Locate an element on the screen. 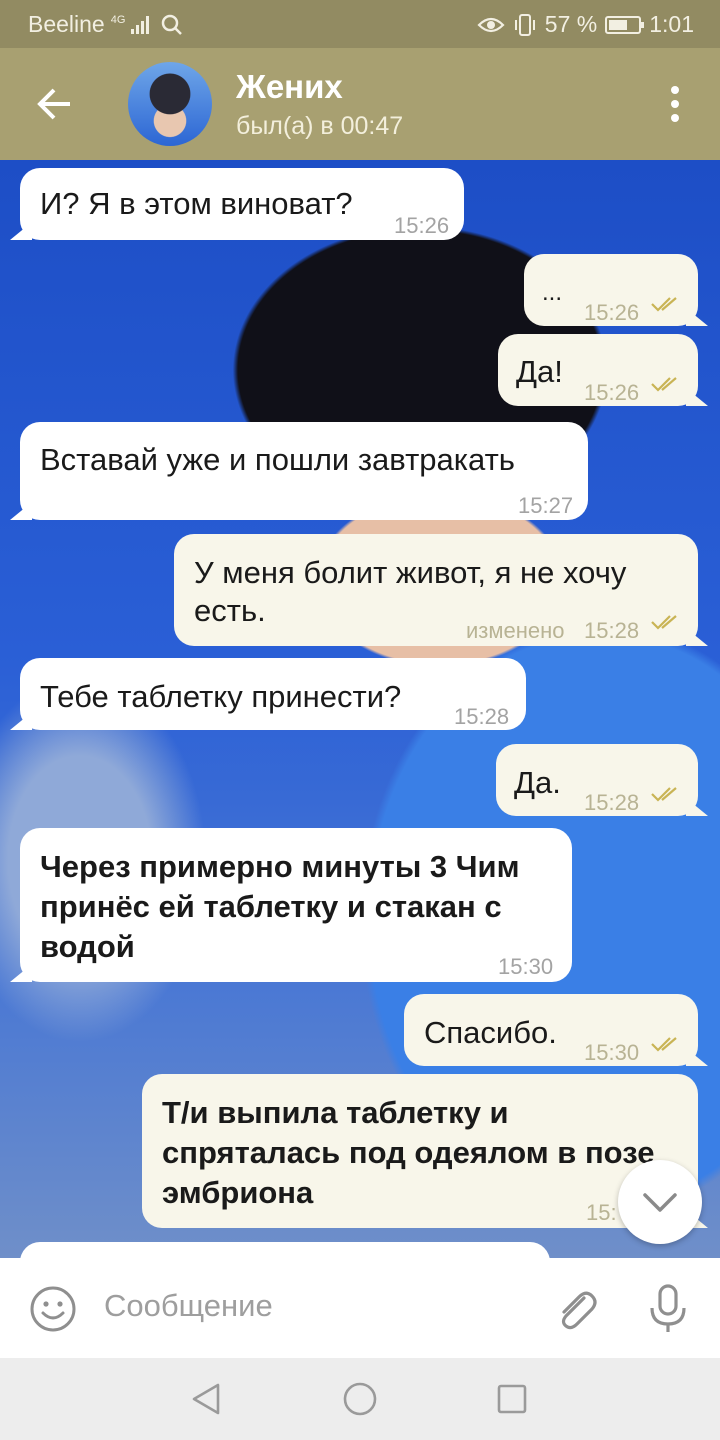 The height and width of the screenshot is (1440, 720). message-outgoing: Да. 15:28 is located at coordinates (597, 780).